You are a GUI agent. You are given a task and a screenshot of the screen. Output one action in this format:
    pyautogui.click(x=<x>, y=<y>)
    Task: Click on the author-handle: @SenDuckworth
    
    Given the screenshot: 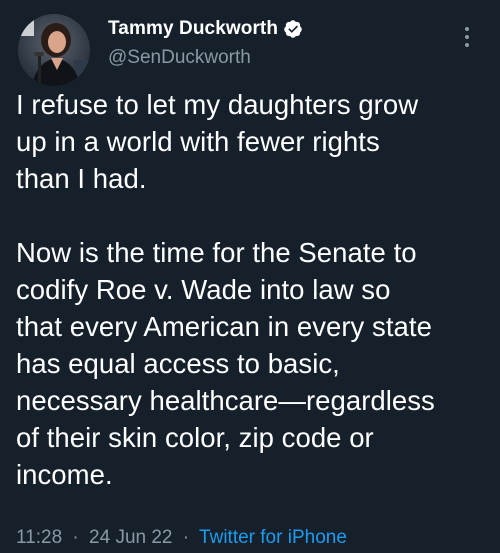 What is the action you would take?
    pyautogui.click(x=205, y=58)
    